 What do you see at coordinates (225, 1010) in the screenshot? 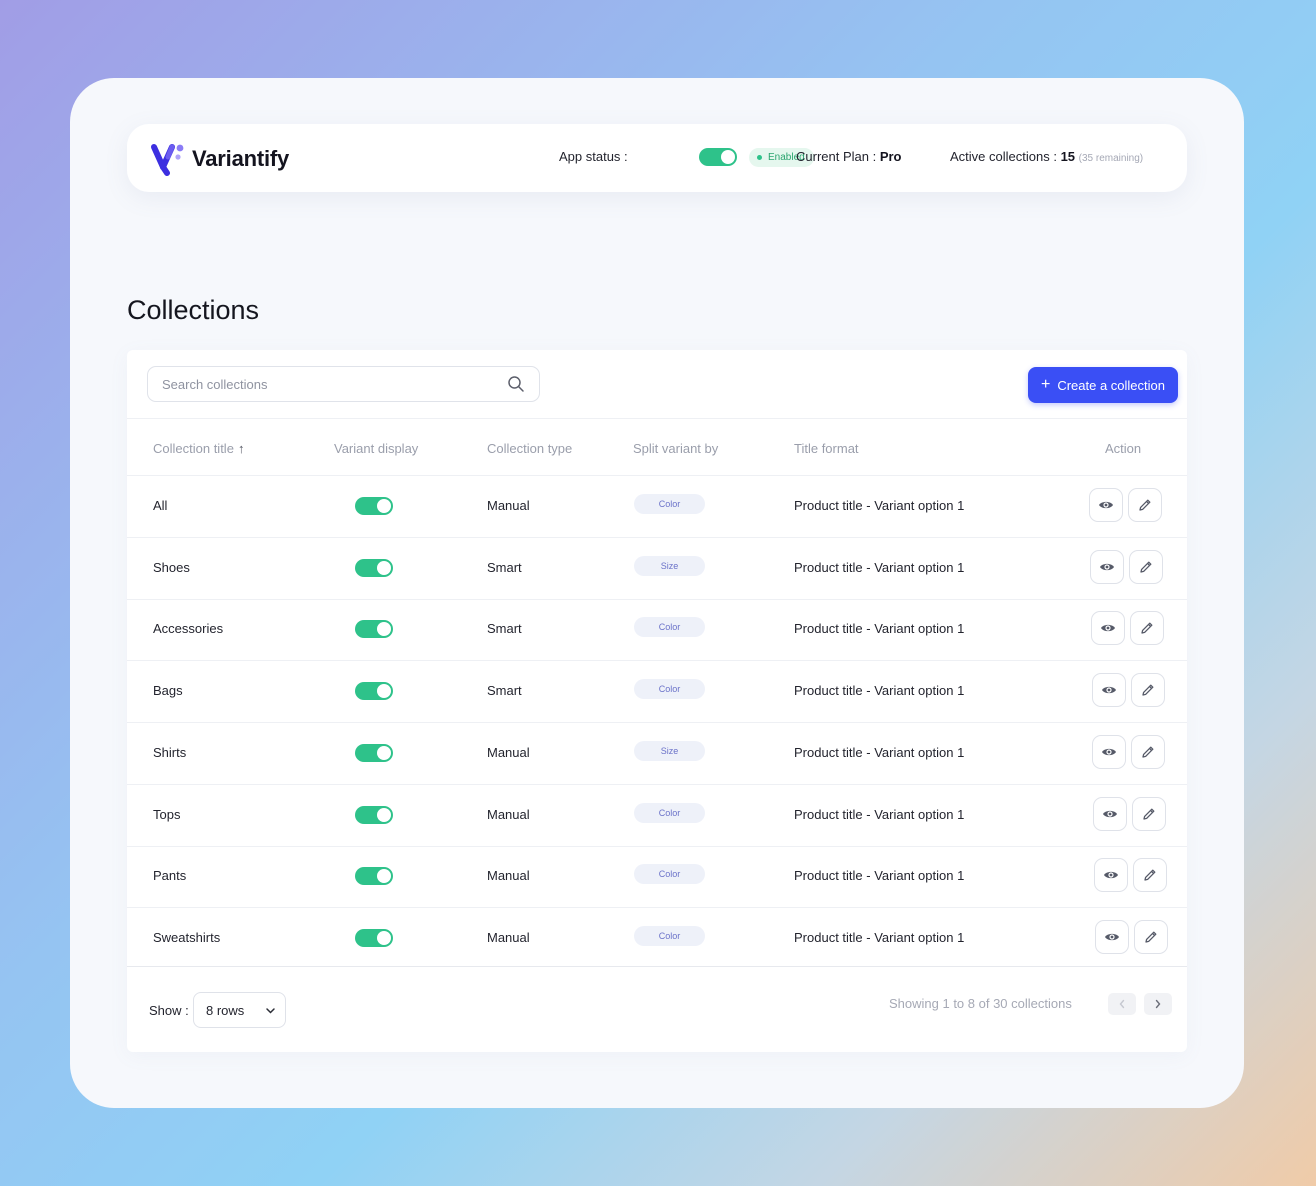
I see `rows-per-page-value: 8 rows` at bounding box center [225, 1010].